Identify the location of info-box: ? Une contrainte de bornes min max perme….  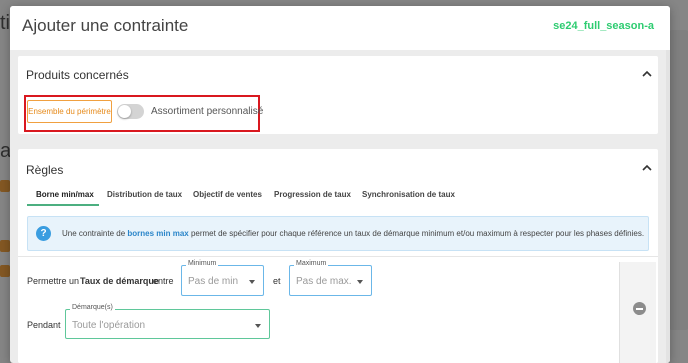
(338, 233).